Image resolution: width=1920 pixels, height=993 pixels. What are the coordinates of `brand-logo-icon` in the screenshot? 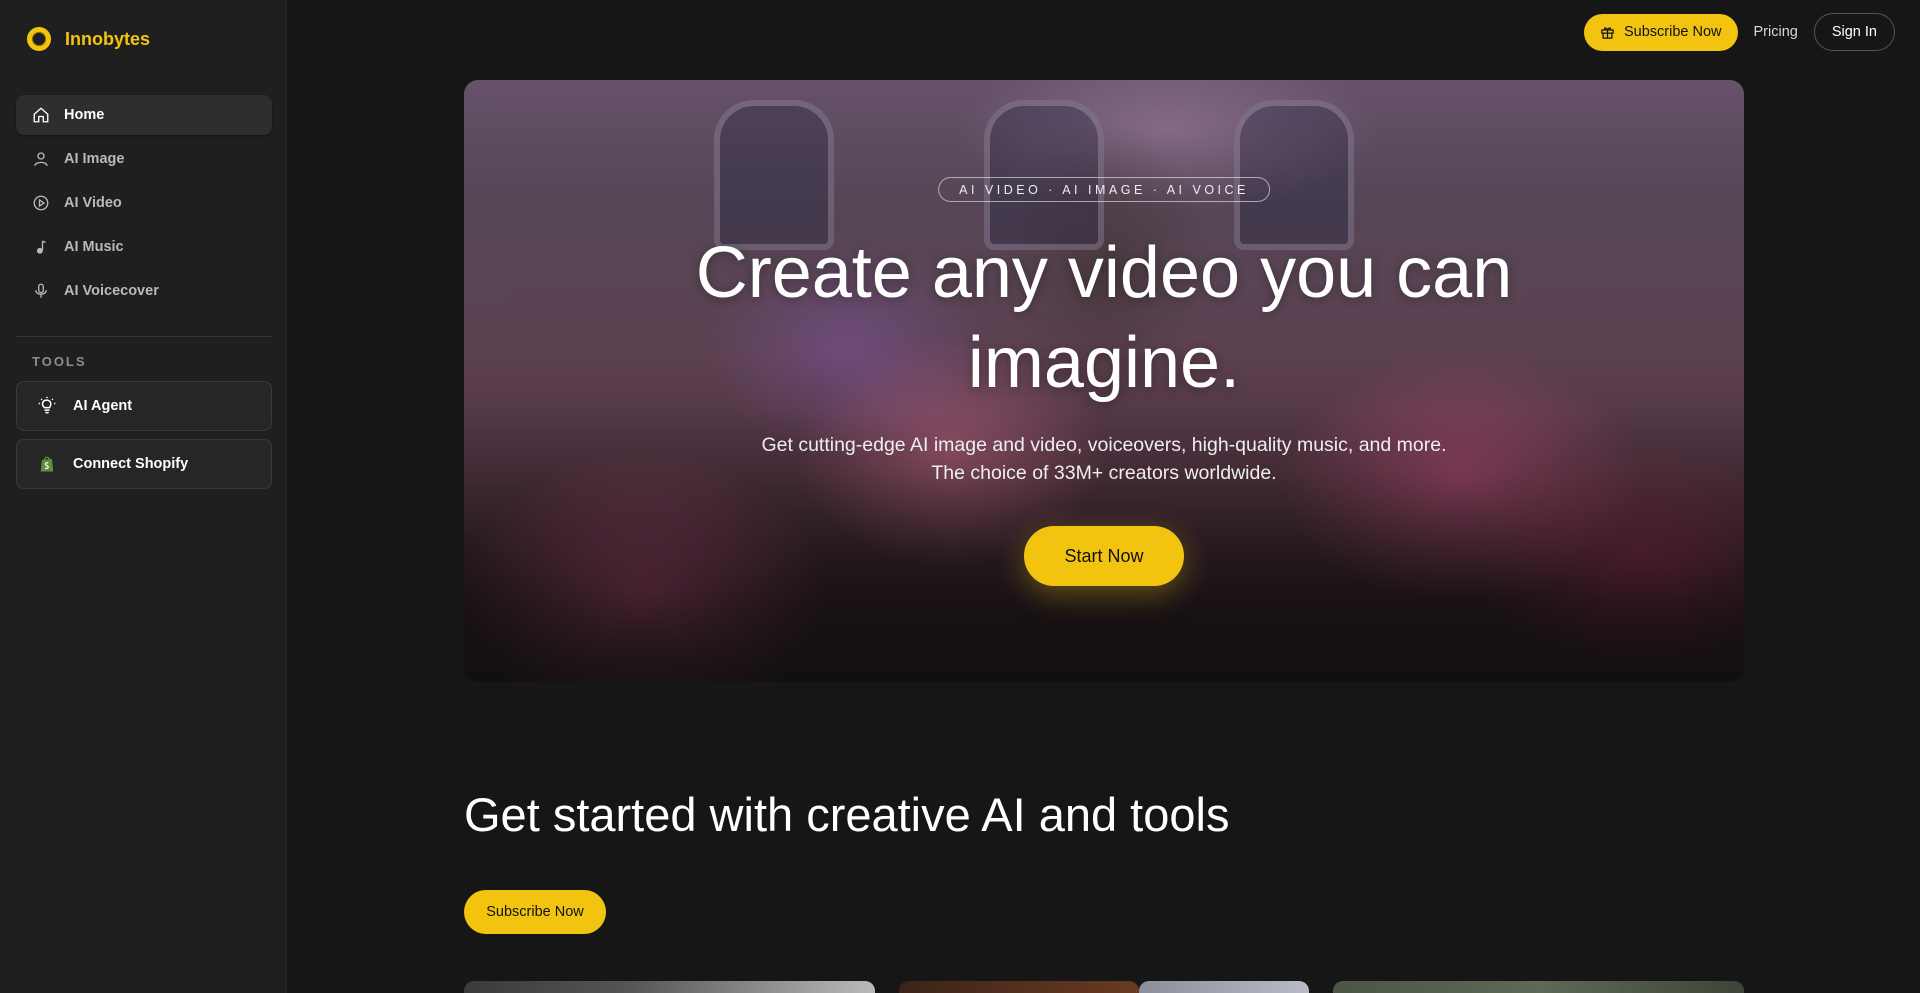 It's located at (39, 39).